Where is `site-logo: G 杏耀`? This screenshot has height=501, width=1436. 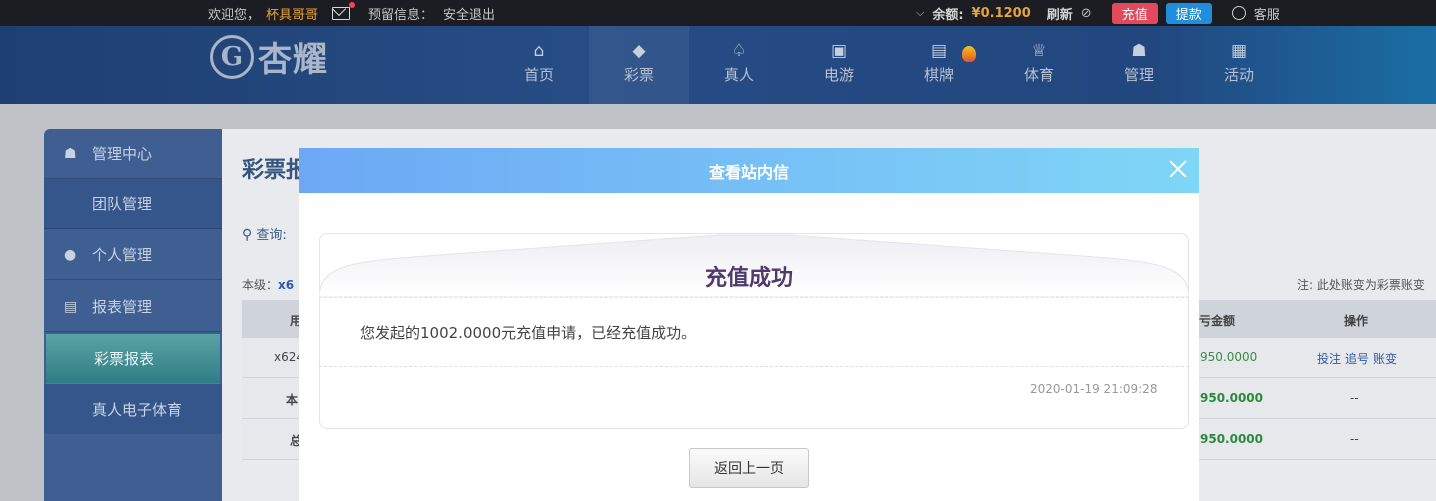
site-logo: G 杏耀 is located at coordinates (269, 56).